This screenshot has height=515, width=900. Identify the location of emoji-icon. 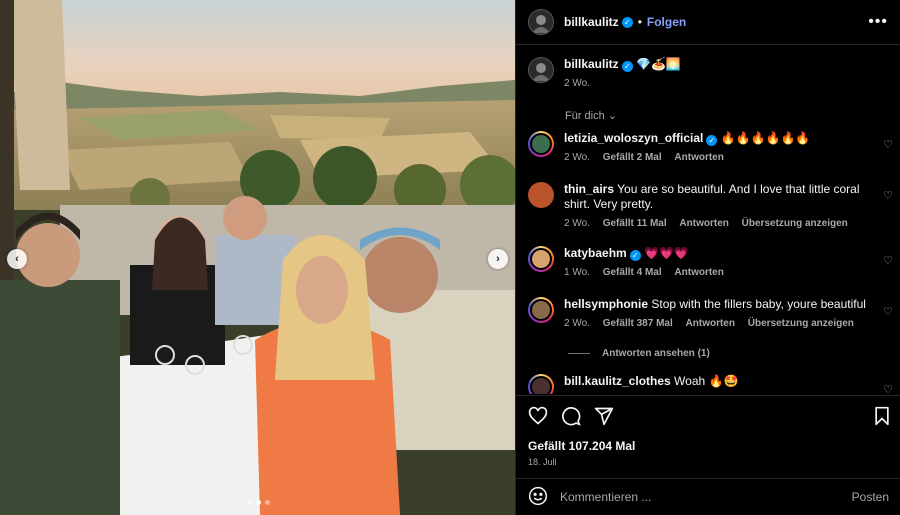
(538, 497).